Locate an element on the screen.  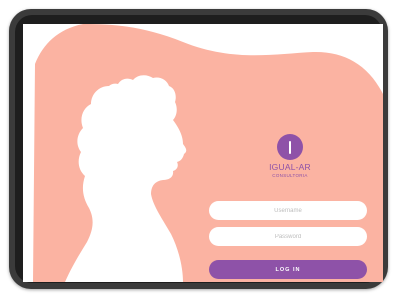
logo-bar is located at coordinates (290, 147).